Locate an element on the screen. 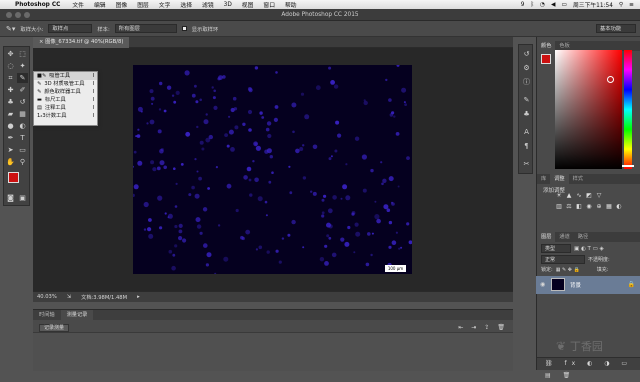 The image size is (640, 382). type-tool-icon: T is located at coordinates (22, 138).